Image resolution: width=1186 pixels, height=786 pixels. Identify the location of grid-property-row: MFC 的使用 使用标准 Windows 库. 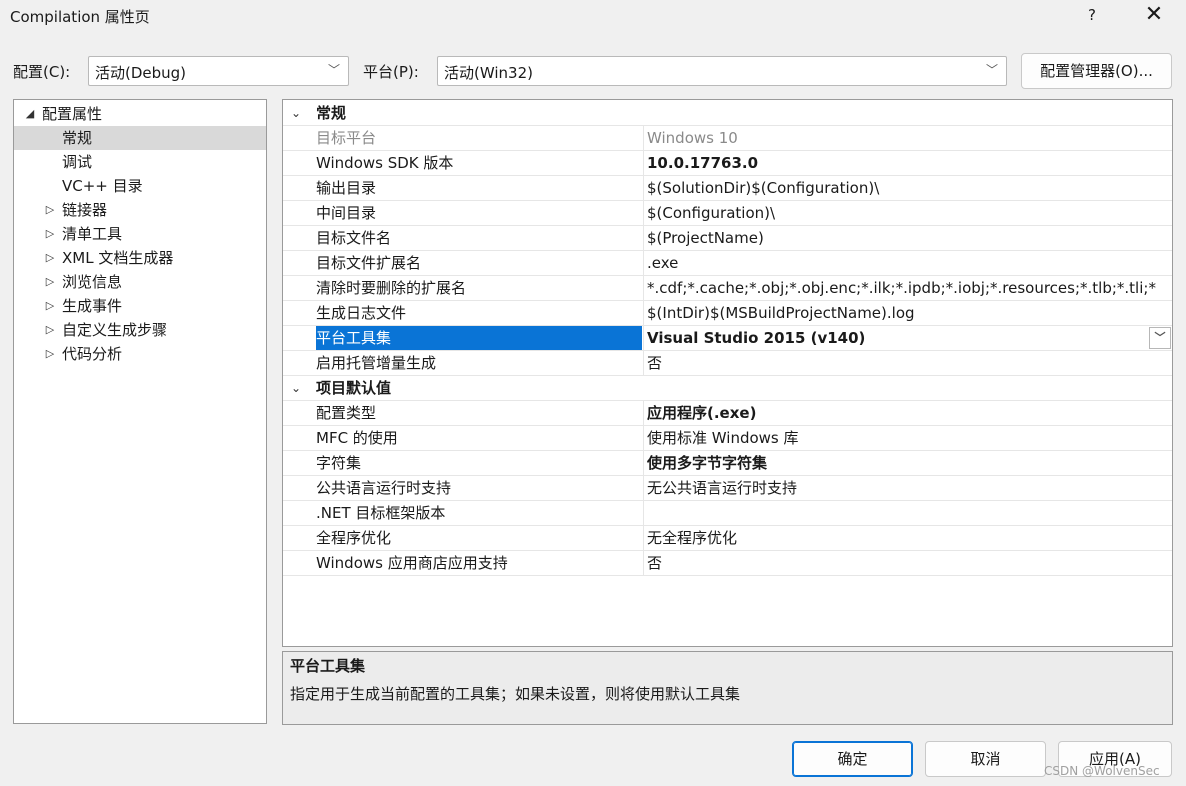
(727, 438).